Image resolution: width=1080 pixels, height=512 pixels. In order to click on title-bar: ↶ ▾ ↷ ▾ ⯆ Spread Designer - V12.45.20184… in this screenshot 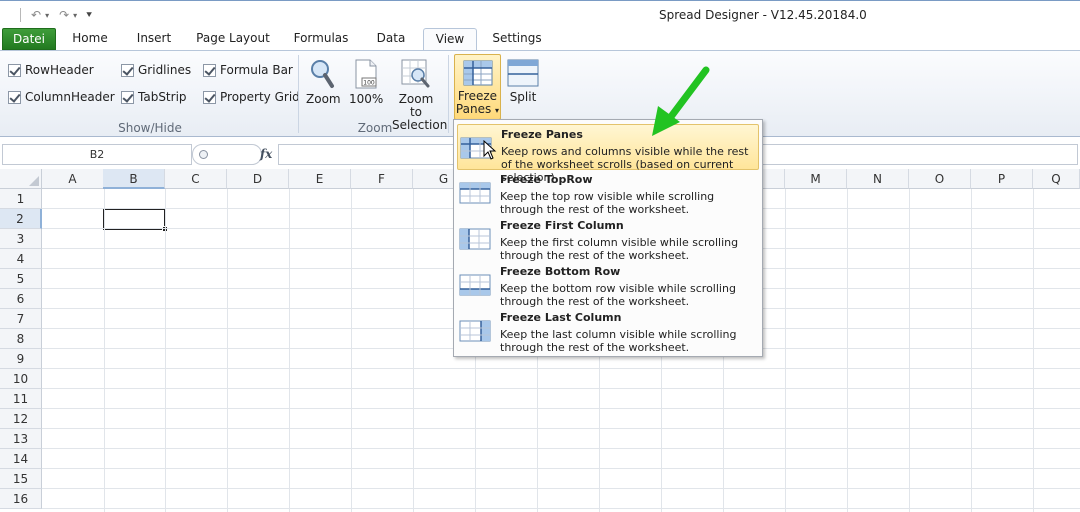, I will do `click(540, 14)`.